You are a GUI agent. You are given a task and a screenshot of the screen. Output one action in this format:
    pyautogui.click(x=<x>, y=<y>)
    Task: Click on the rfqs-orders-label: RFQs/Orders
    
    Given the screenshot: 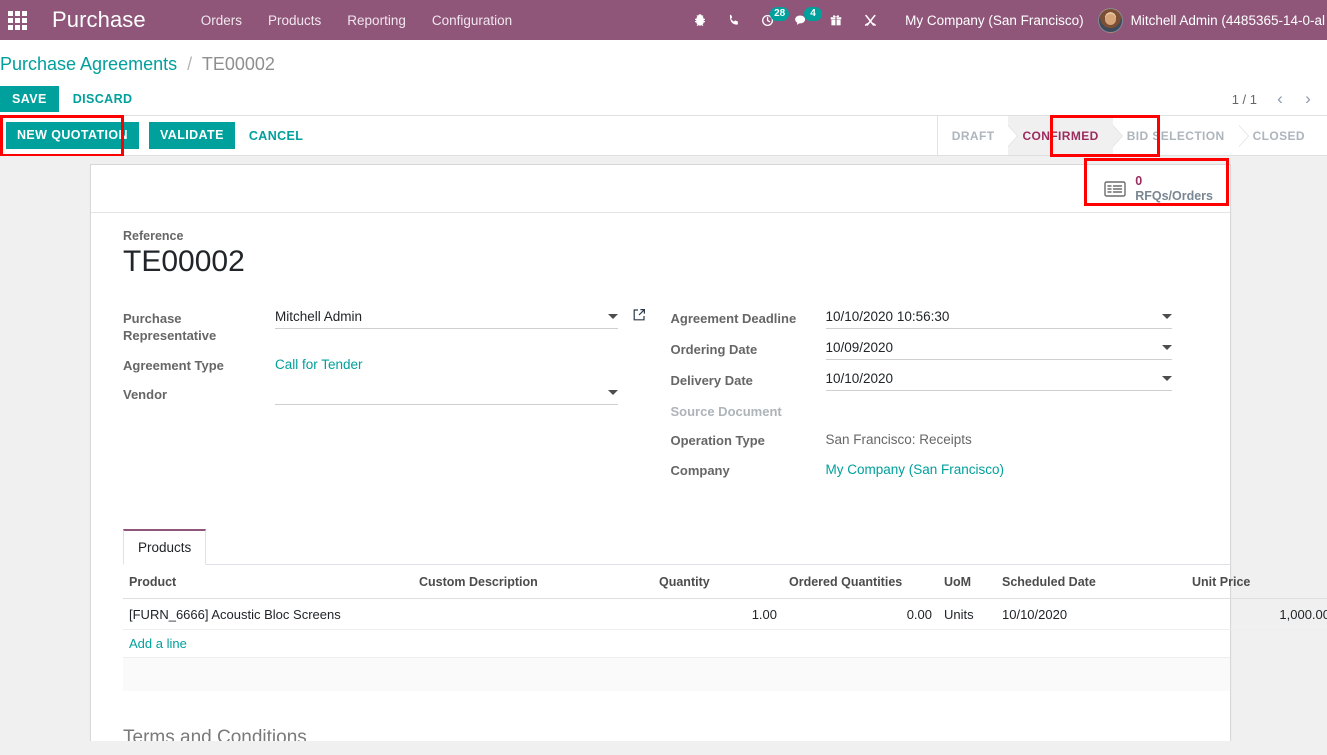 What is the action you would take?
    pyautogui.click(x=1174, y=195)
    